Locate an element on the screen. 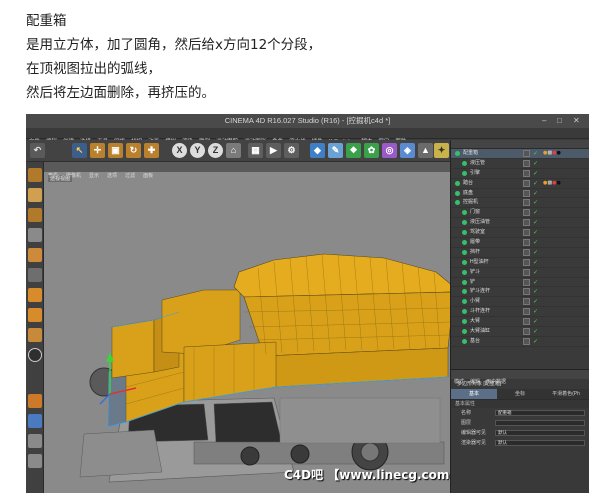 The image size is (589, 493). object-name: 大臂油缸 is located at coordinates (480, 331).